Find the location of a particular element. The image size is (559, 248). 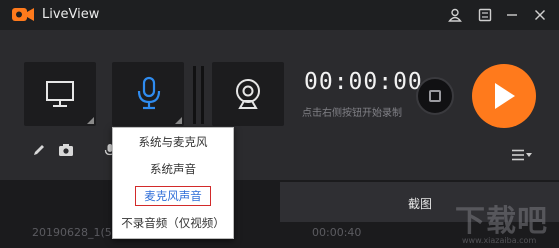

webcam-icon is located at coordinates (248, 94).